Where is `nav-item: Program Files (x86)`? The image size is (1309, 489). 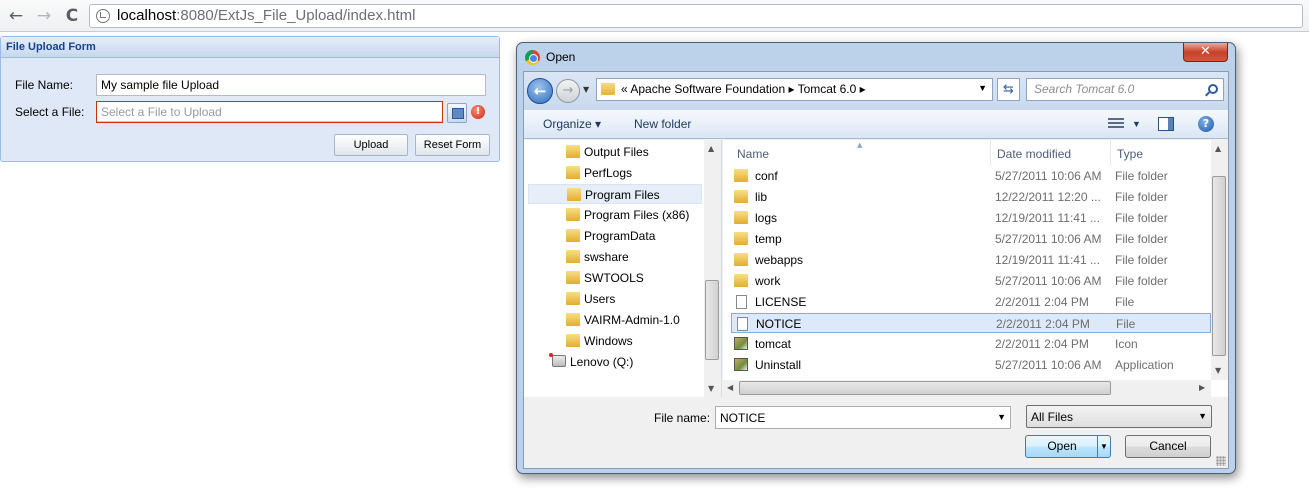 nav-item: Program Files (x86) is located at coordinates (615, 215).